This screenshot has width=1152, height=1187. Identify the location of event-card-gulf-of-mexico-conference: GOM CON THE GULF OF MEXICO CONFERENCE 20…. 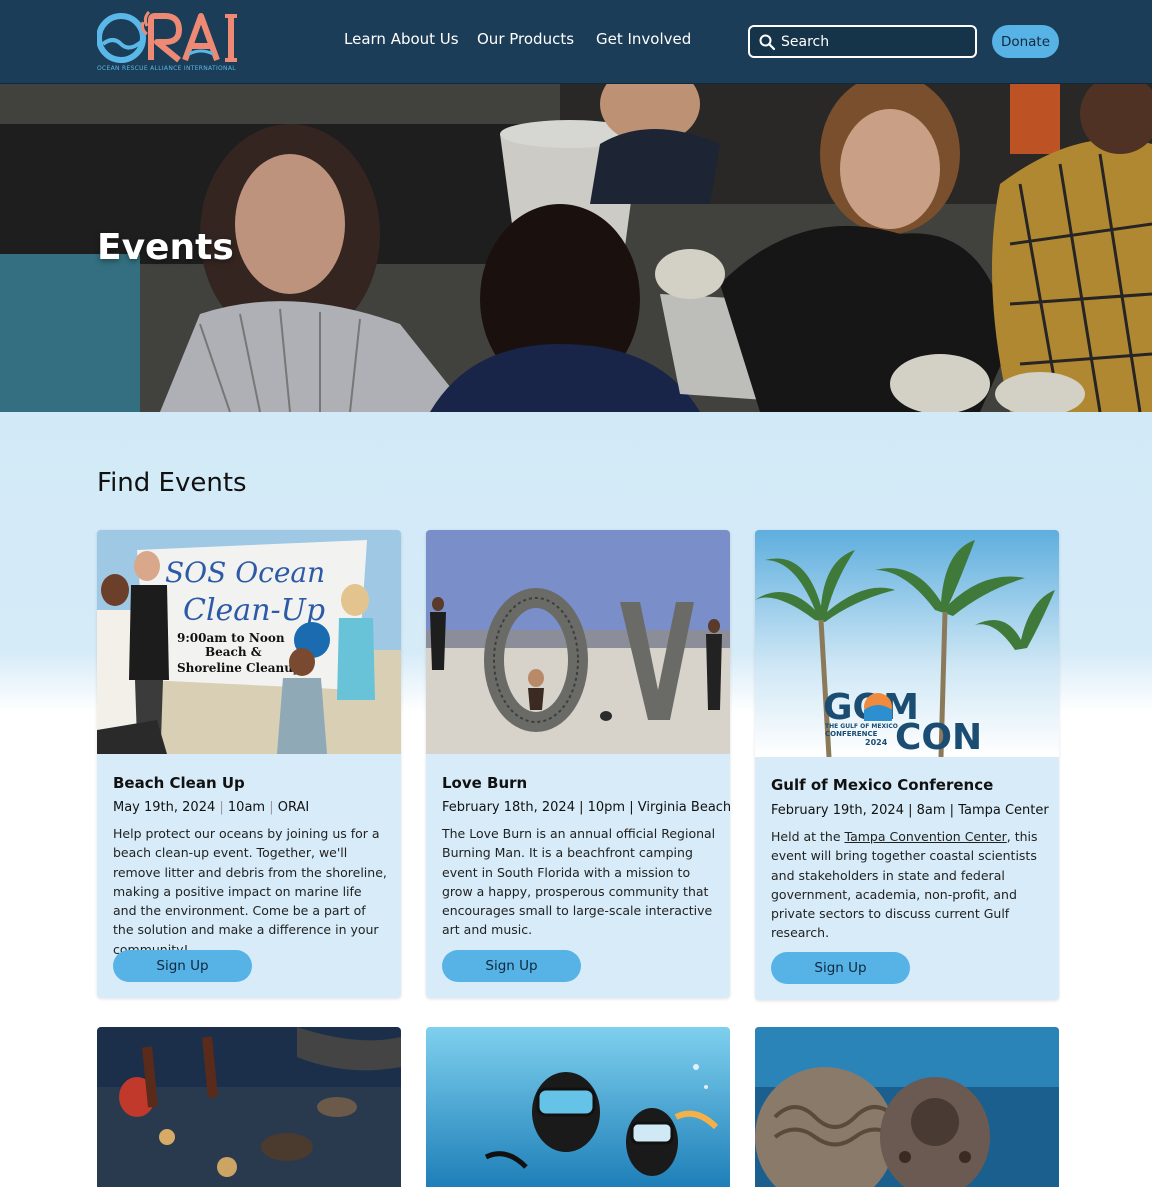
(907, 765).